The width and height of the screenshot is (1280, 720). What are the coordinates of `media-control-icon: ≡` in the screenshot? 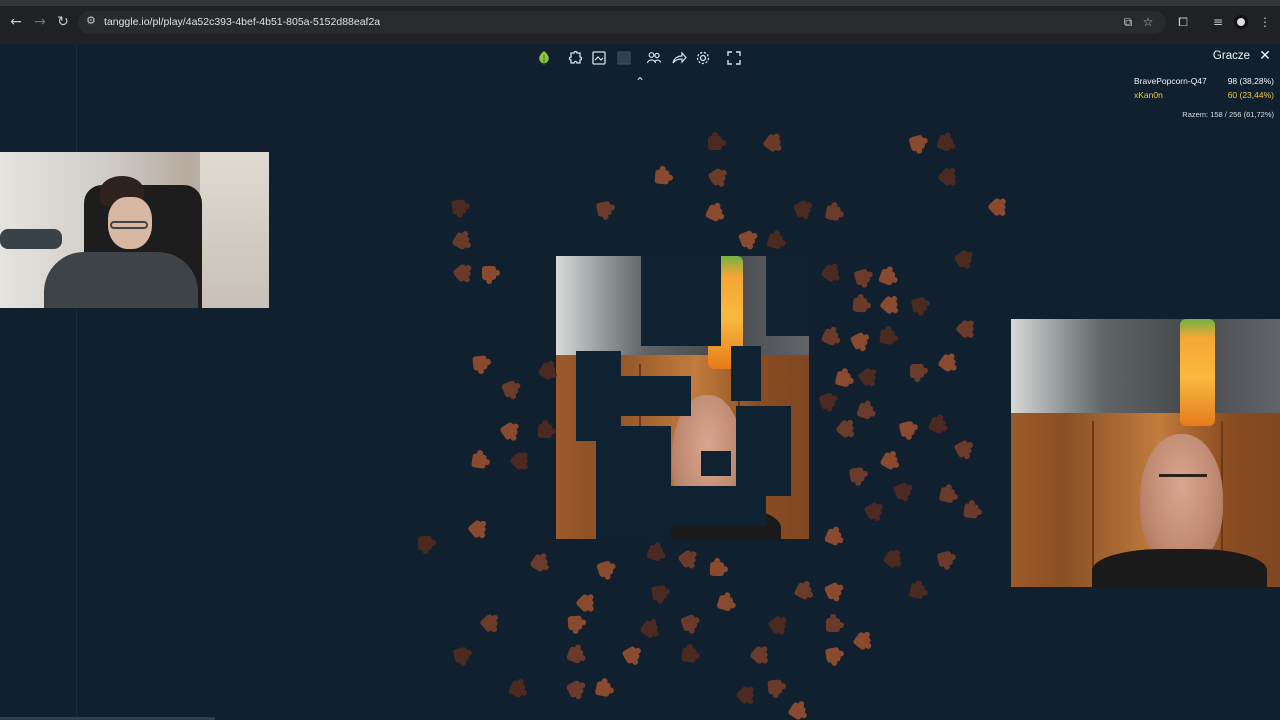 It's located at (1218, 22).